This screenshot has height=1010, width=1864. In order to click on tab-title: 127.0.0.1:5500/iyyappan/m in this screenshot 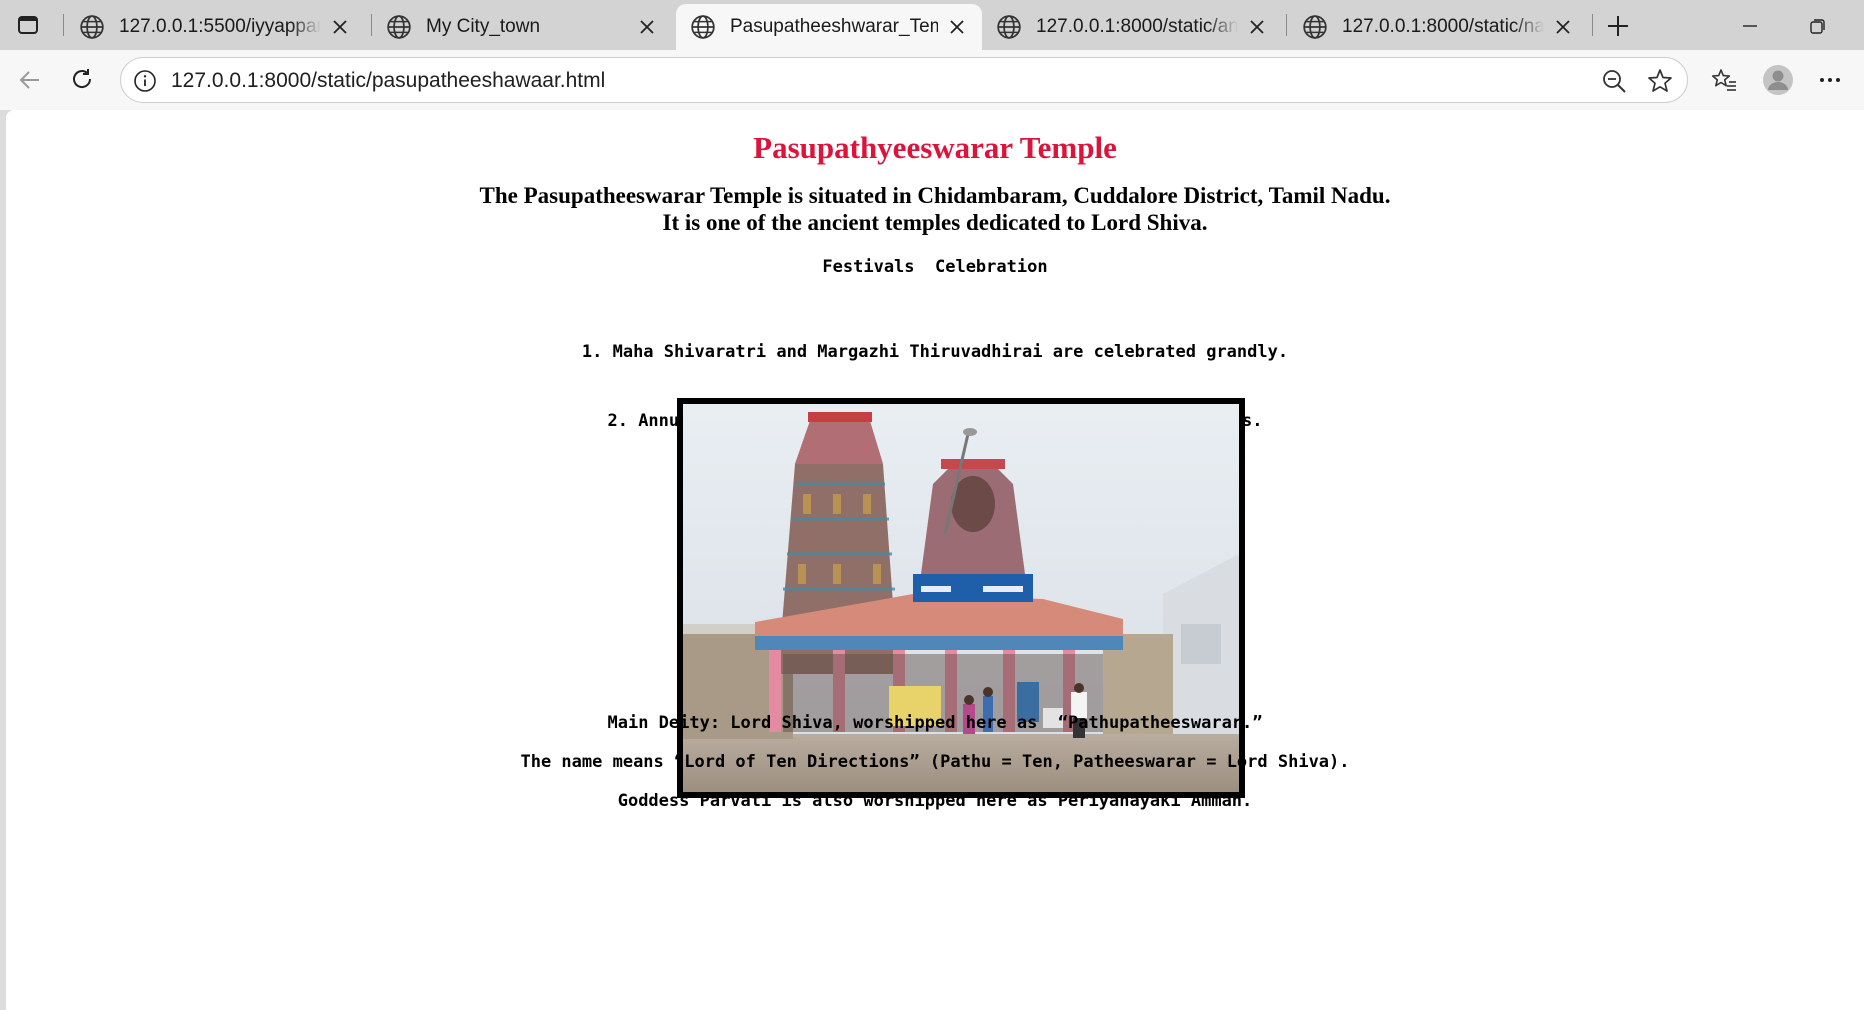, I will do `click(220, 26)`.